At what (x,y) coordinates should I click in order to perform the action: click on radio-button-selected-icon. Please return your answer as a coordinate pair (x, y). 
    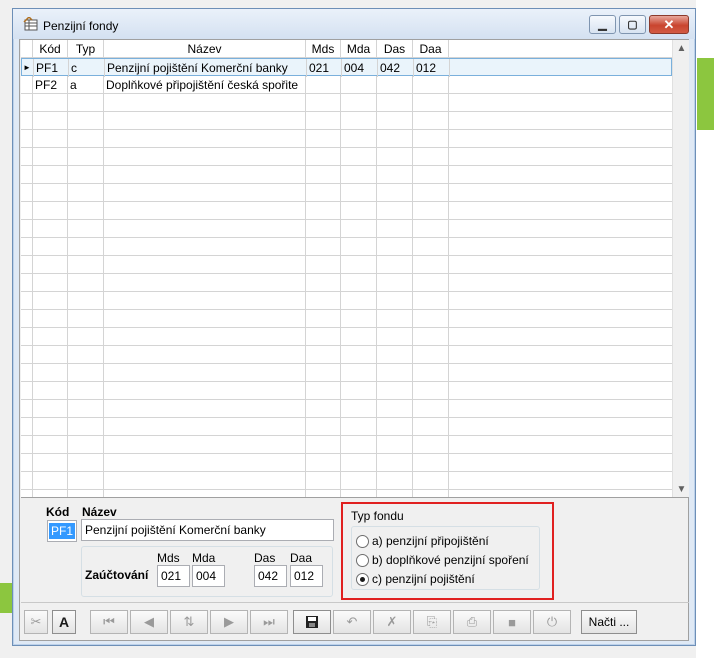
    Looking at the image, I should click on (362, 579).